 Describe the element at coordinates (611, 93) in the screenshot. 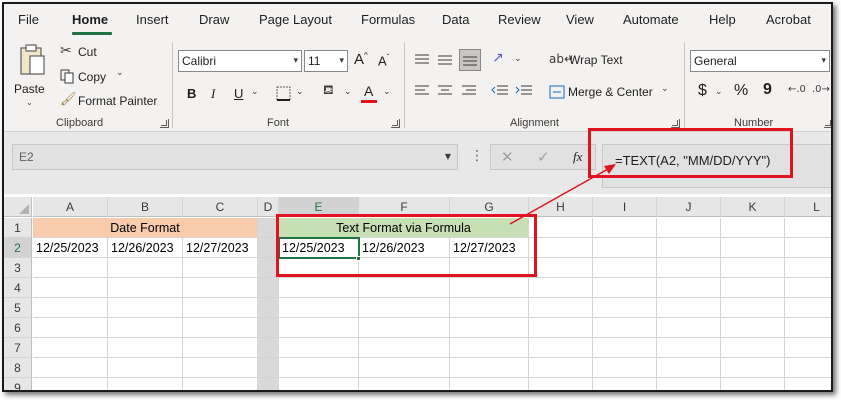

I see `merge-center-button: Merge & Center ⌄` at that location.